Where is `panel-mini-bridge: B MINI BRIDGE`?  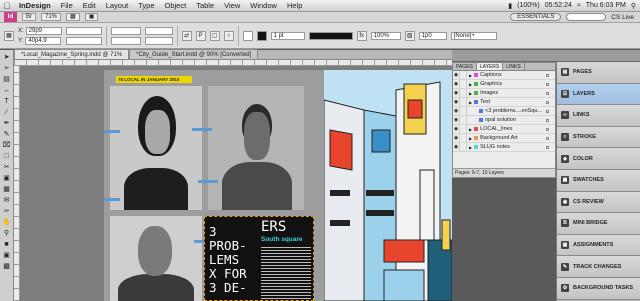
panel-mini-bridge: B MINI BRIDGE is located at coordinates (598, 224).